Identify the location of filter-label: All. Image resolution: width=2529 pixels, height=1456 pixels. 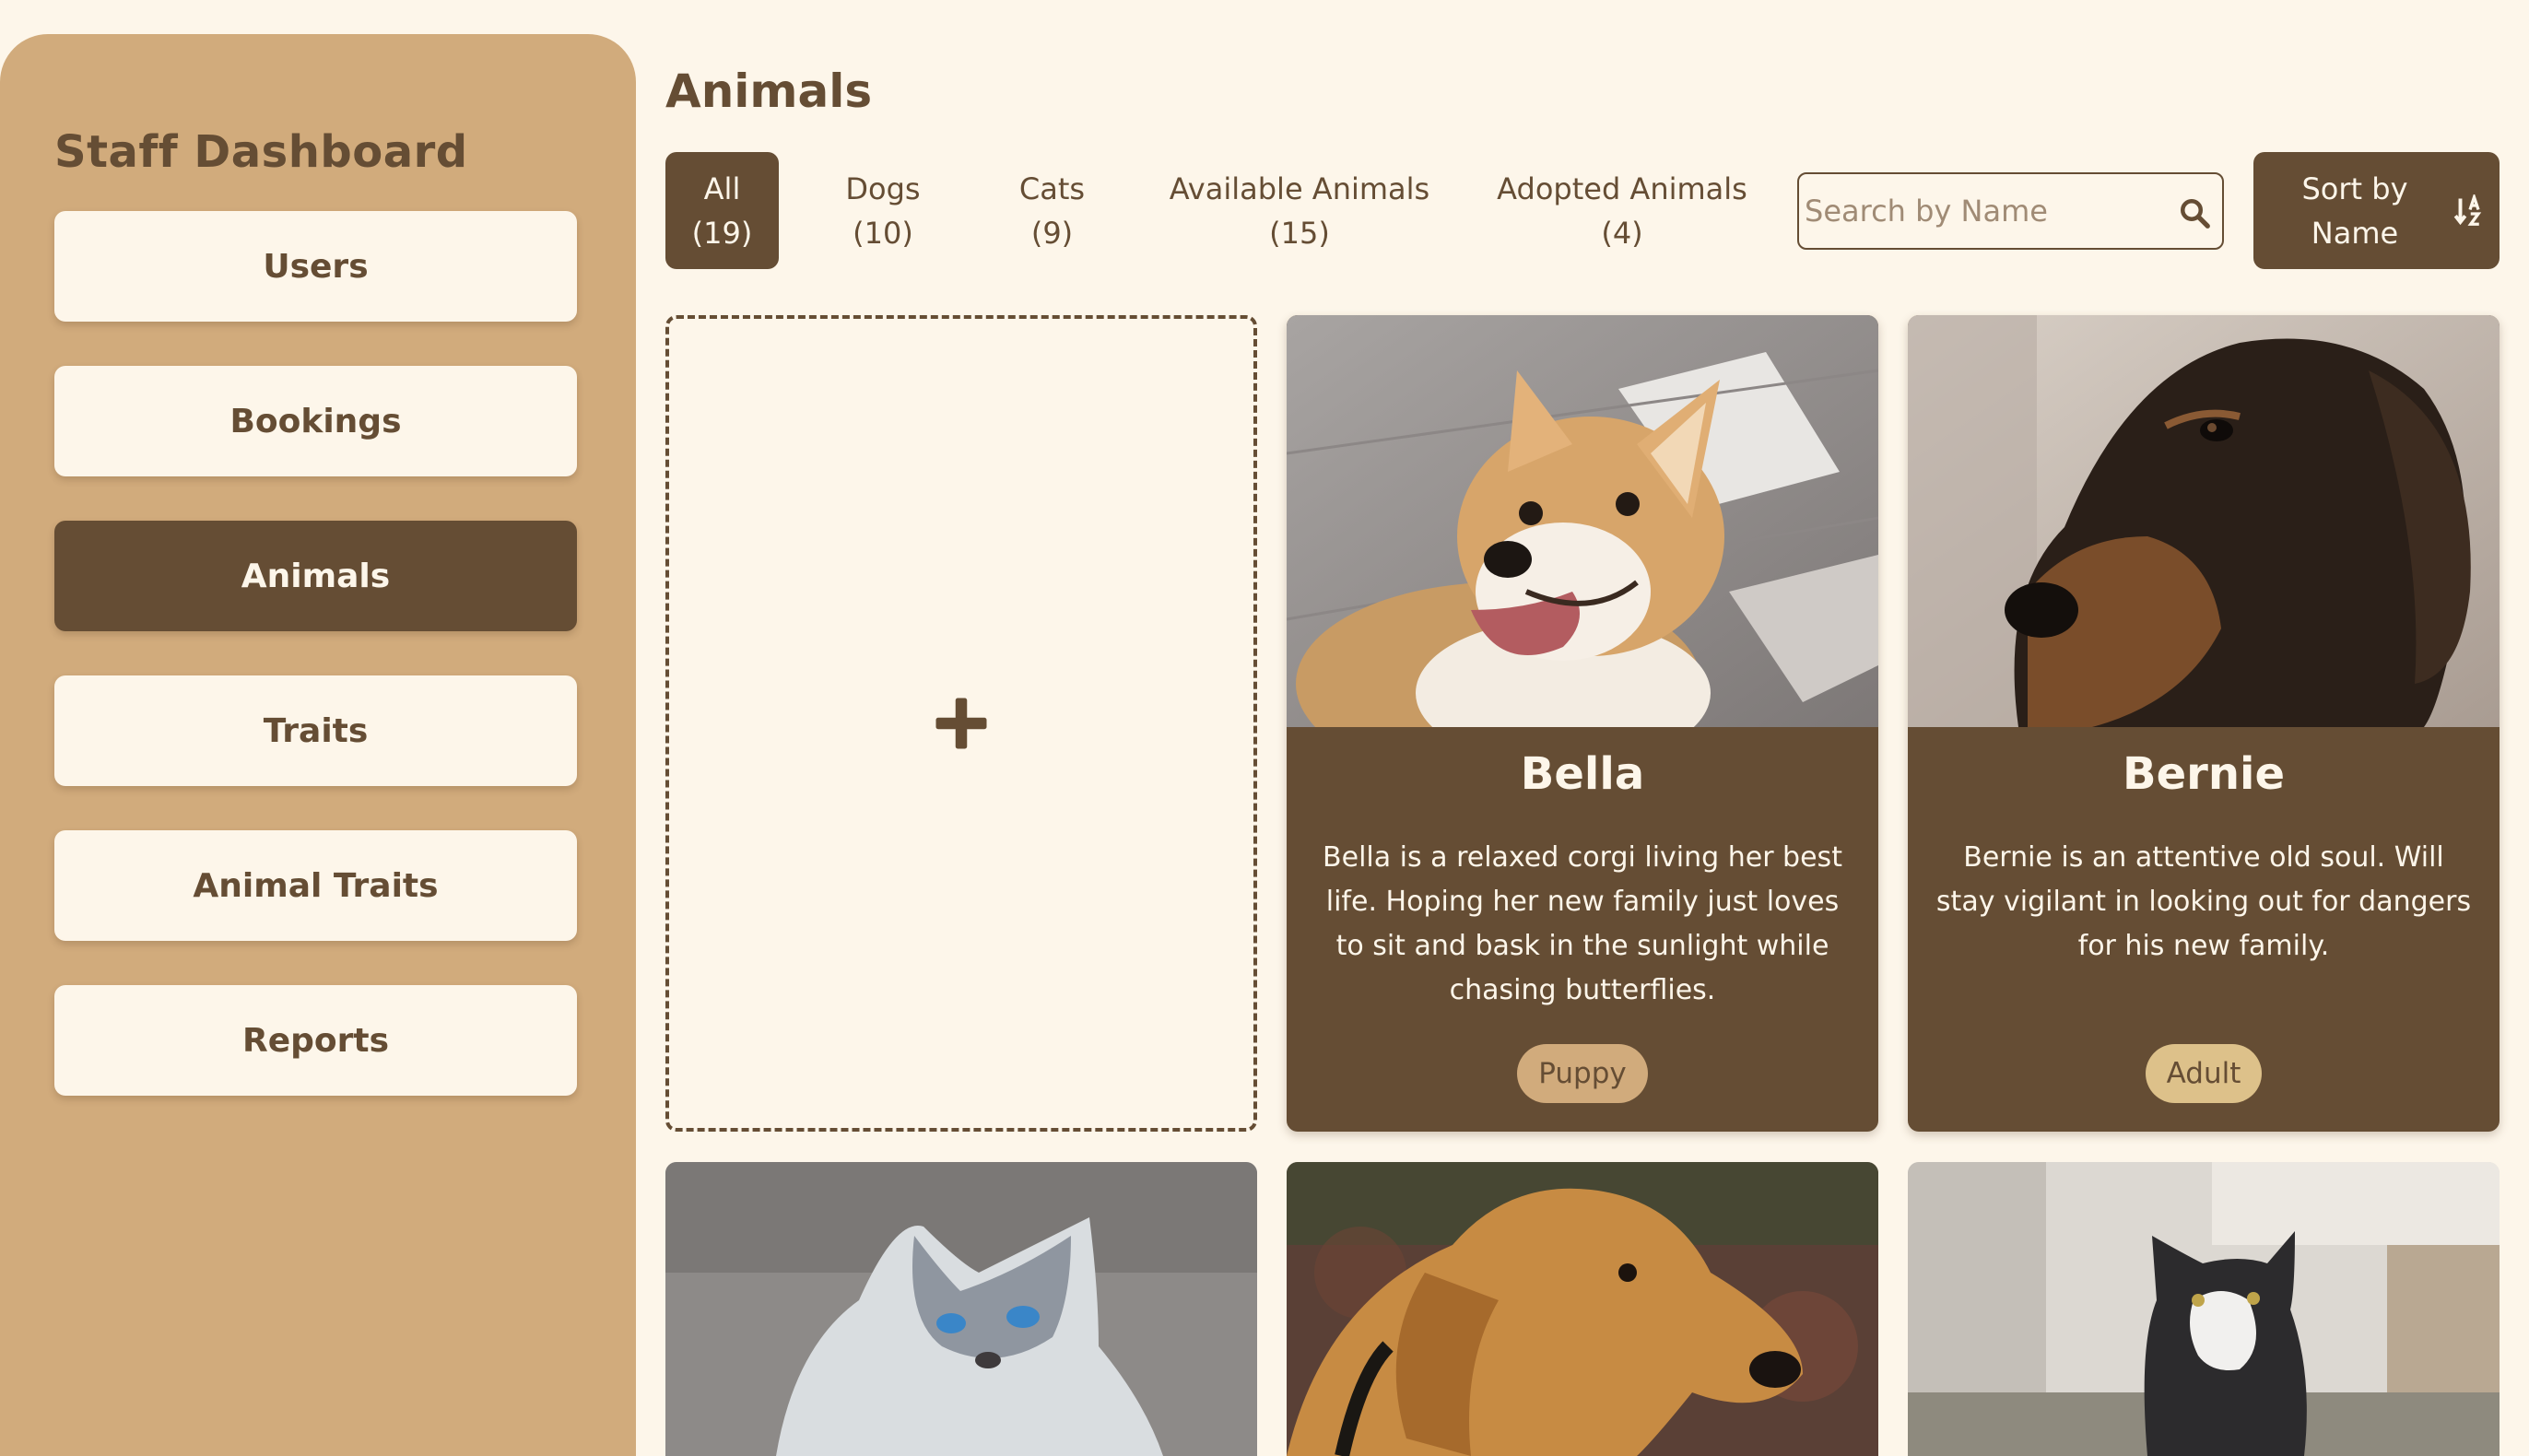
(722, 188).